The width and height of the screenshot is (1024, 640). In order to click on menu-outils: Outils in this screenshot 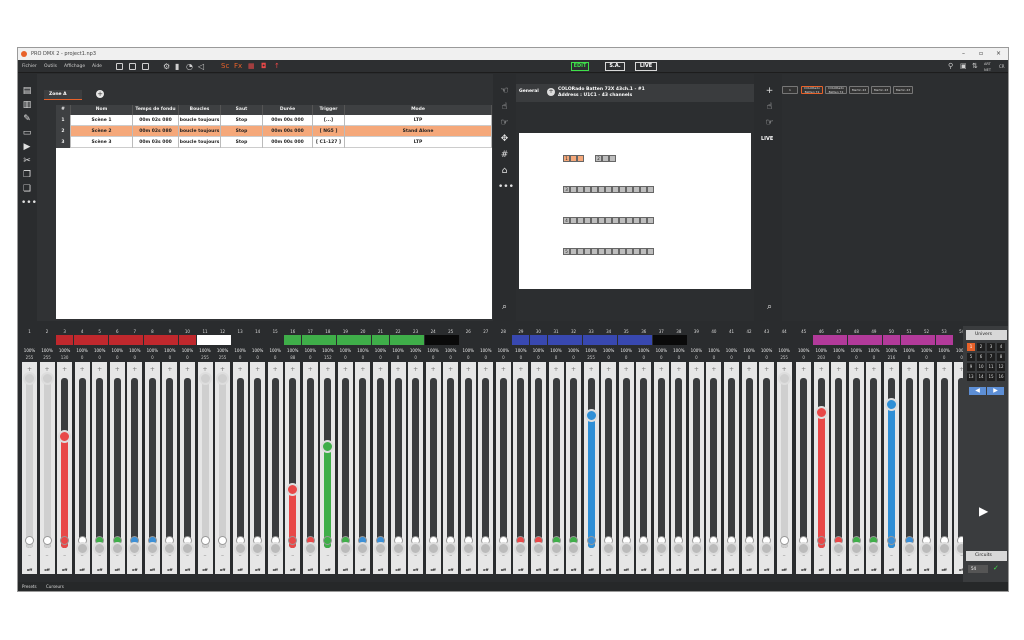, I will do `click(50, 66)`.